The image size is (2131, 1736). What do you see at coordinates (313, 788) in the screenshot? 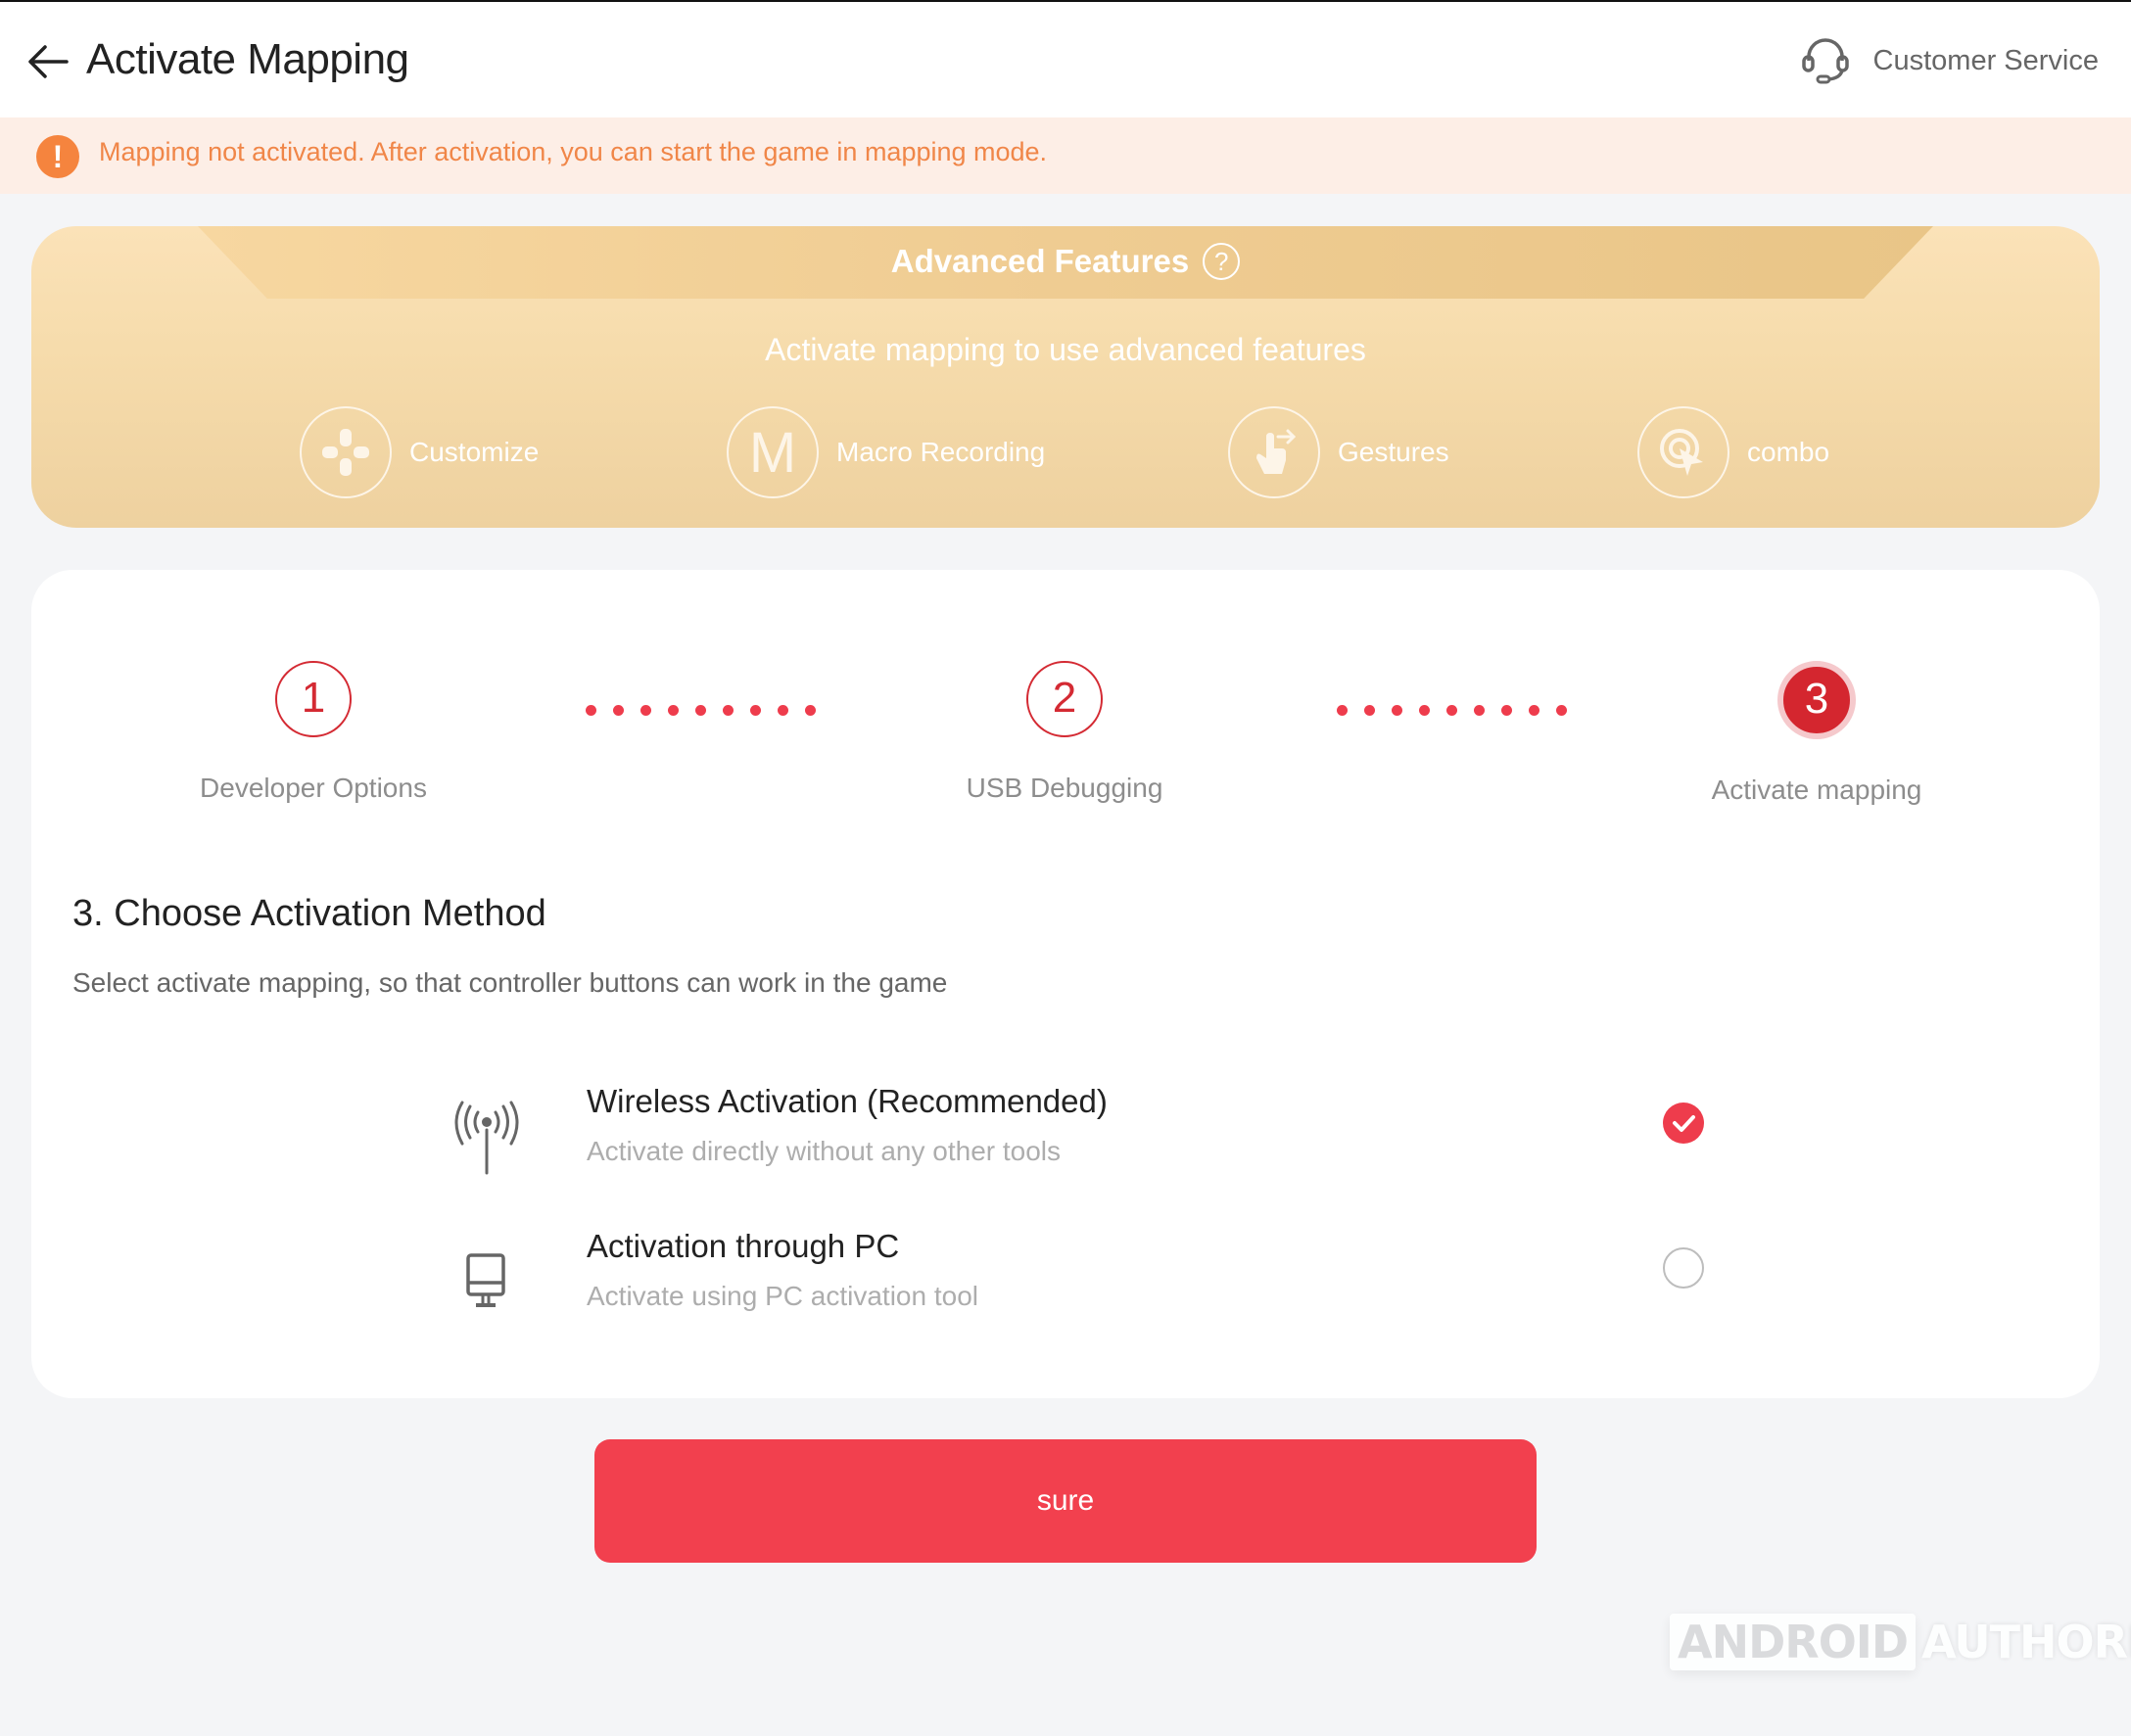
I see `step-label: Developer Options` at bounding box center [313, 788].